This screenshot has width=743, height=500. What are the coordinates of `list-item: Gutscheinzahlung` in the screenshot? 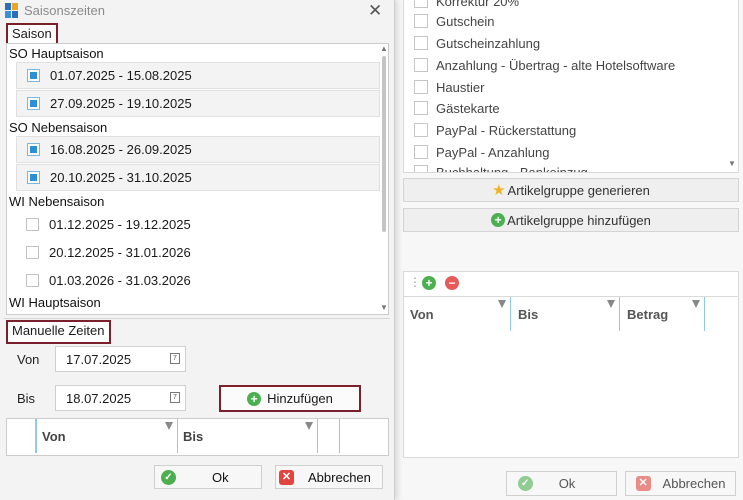 It's located at (477, 43).